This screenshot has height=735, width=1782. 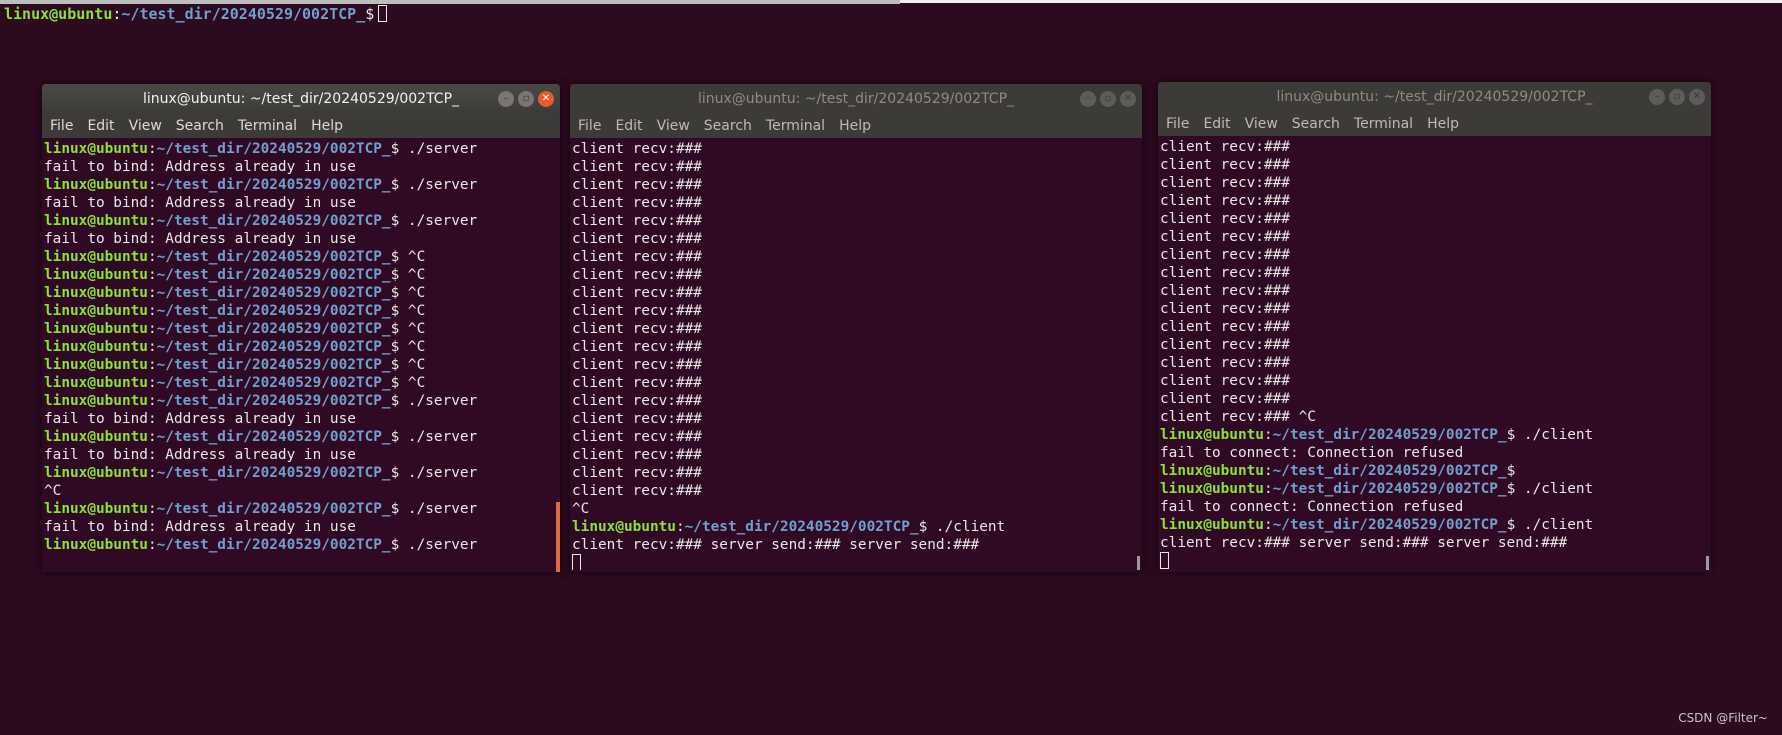 What do you see at coordinates (412, 275) in the screenshot?
I see `command-text: ^C` at bounding box center [412, 275].